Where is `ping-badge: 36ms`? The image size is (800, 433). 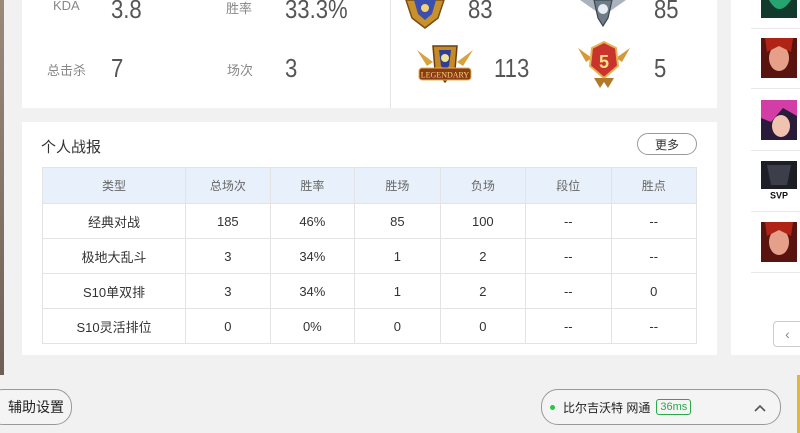
ping-badge: 36ms is located at coordinates (674, 407).